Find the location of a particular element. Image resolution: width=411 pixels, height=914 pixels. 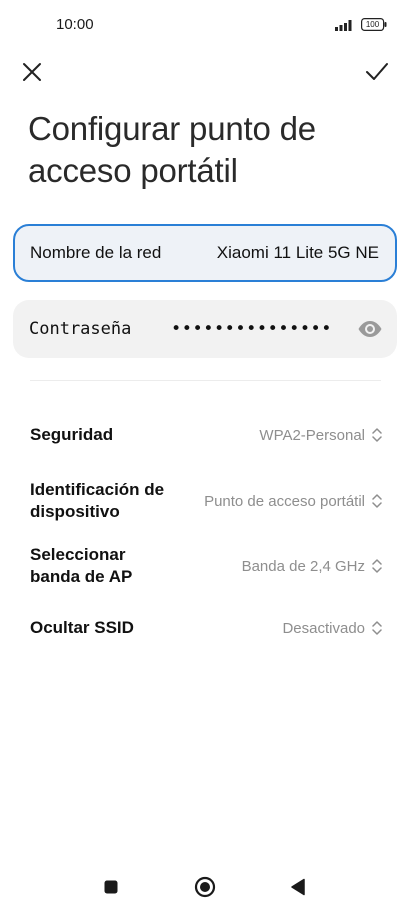

checkmark-icon is located at coordinates (377, 74).